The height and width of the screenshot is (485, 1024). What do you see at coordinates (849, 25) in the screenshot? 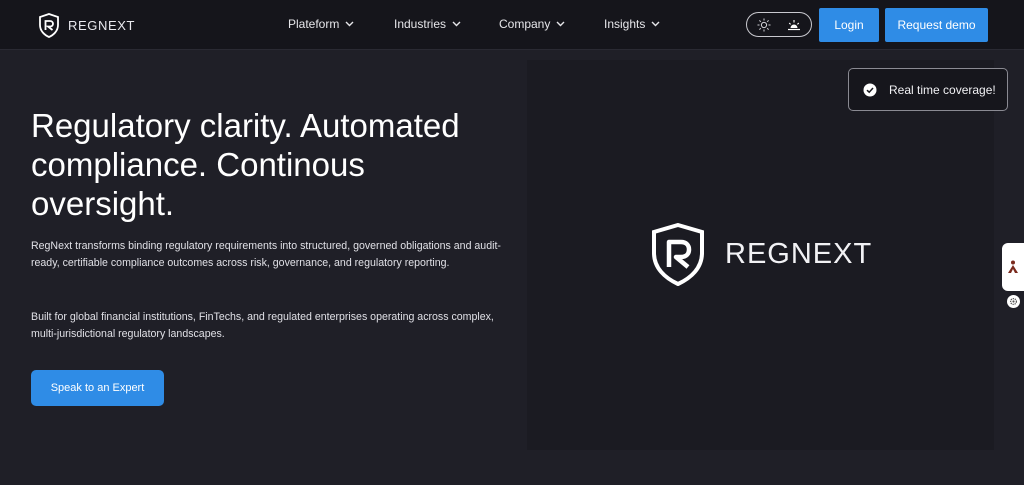
I see `login-button: Login` at bounding box center [849, 25].